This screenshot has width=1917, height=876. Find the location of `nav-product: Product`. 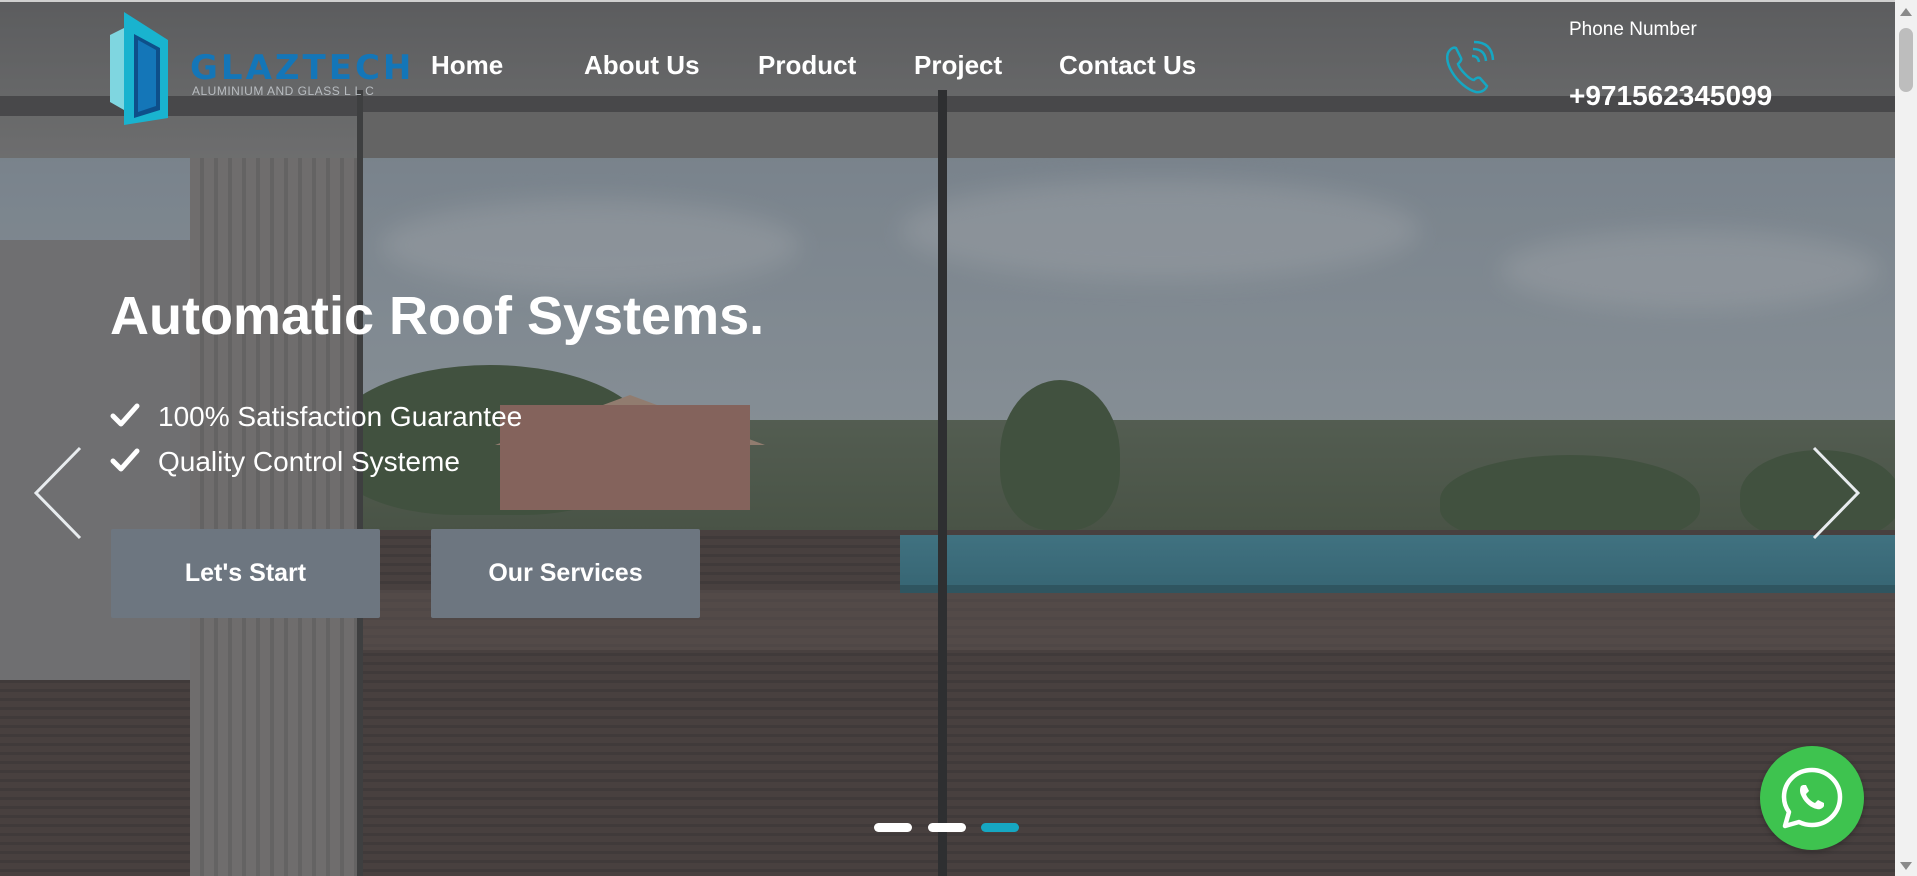

nav-product: Product is located at coordinates (807, 65).